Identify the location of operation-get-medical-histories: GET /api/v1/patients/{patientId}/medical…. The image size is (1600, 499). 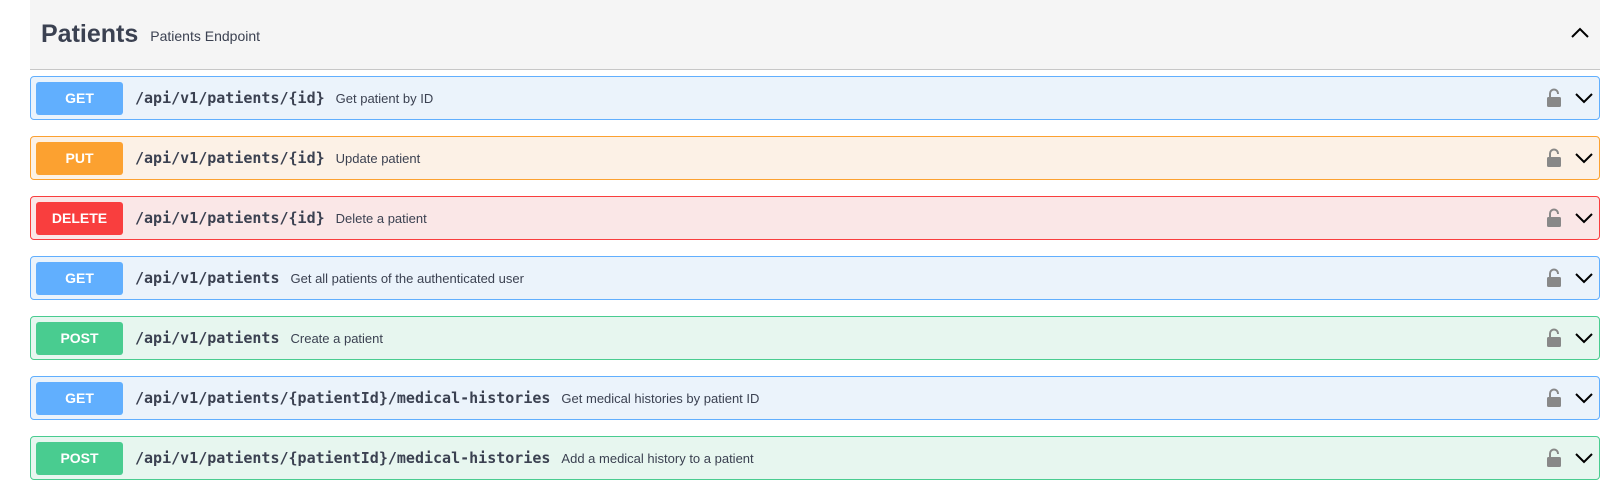
(815, 398).